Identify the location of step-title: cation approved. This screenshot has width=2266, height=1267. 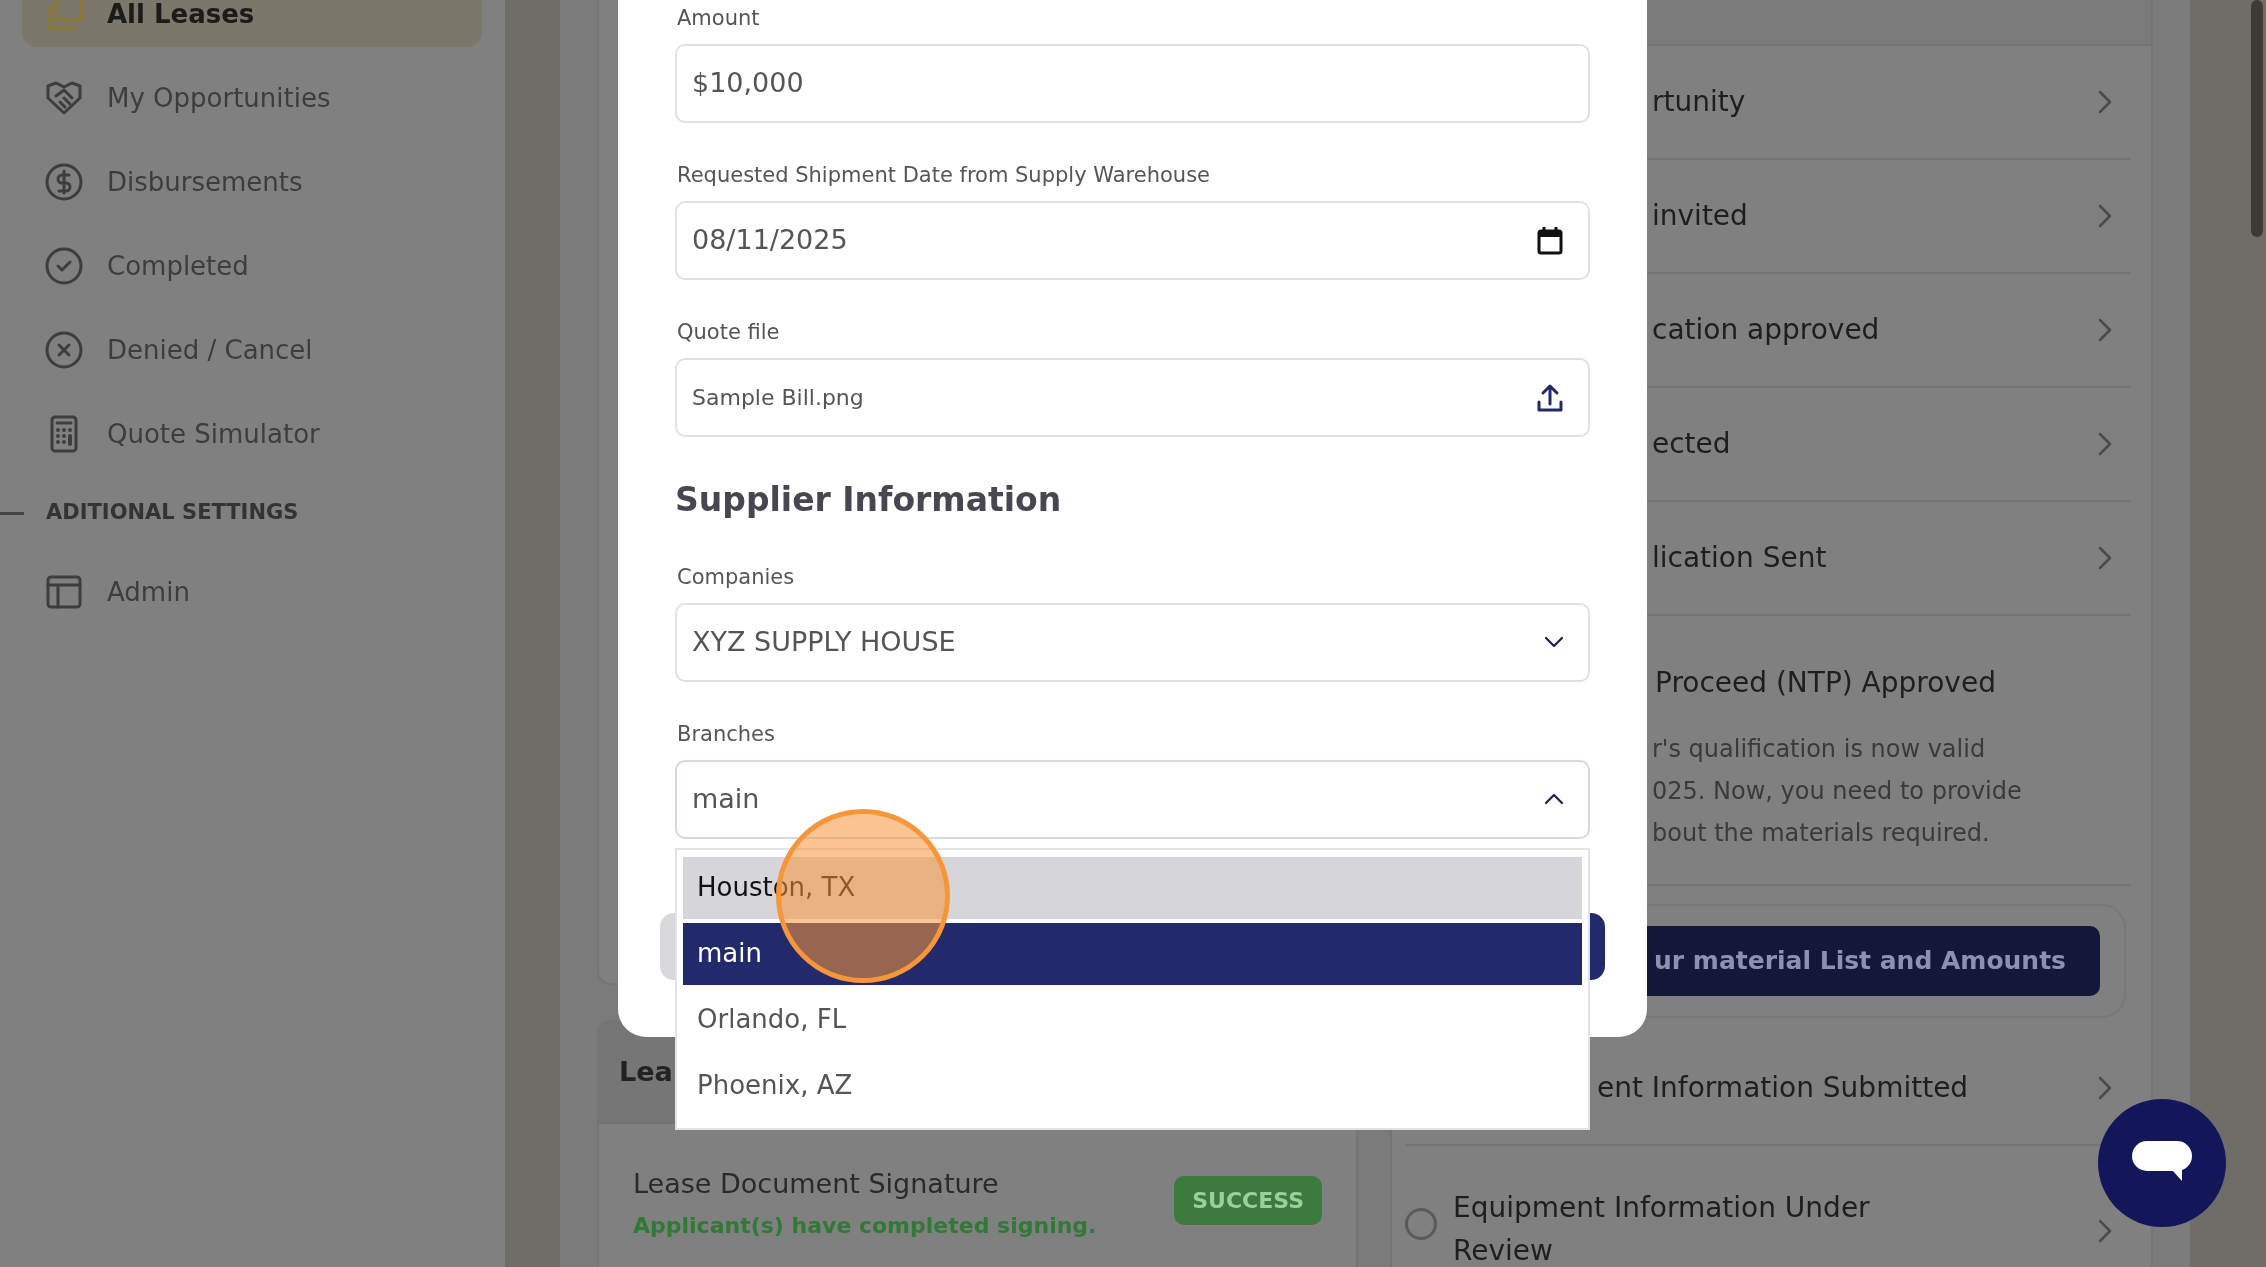
(1766, 330).